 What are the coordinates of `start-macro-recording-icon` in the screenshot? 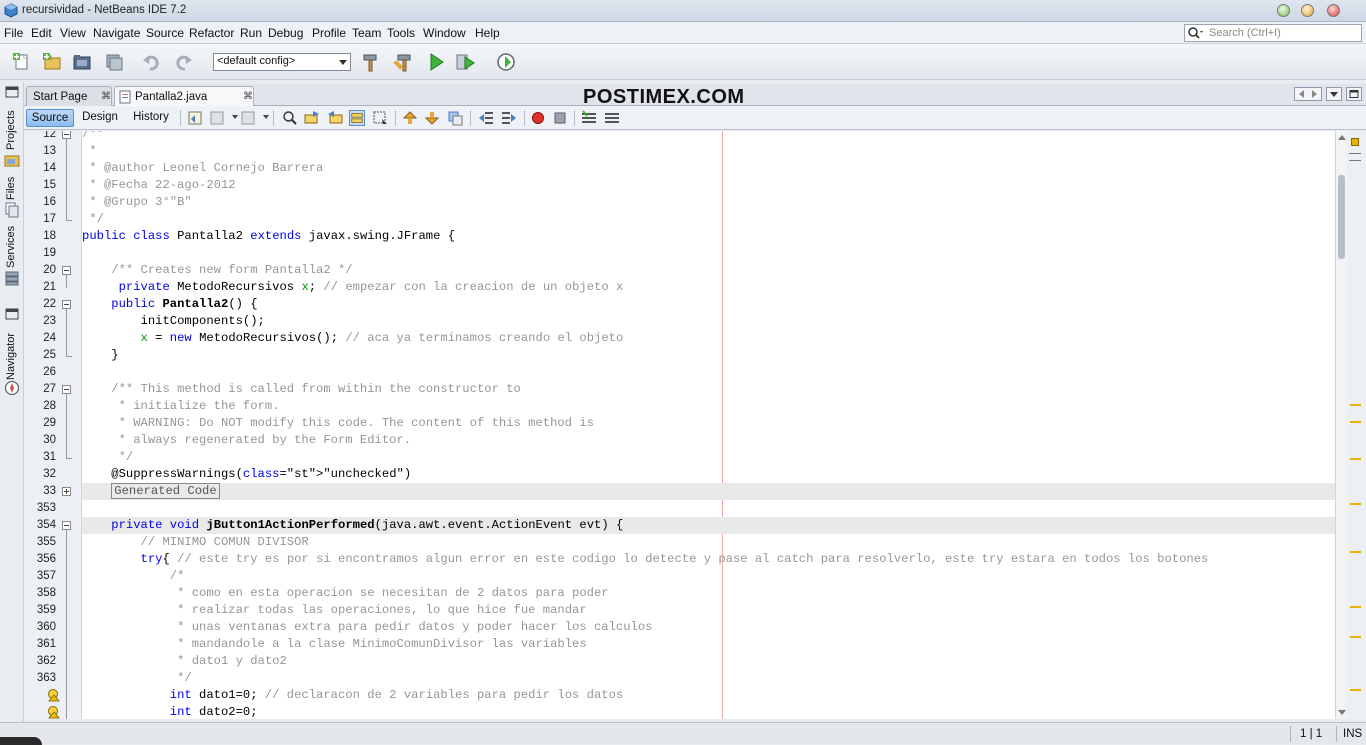 It's located at (538, 118).